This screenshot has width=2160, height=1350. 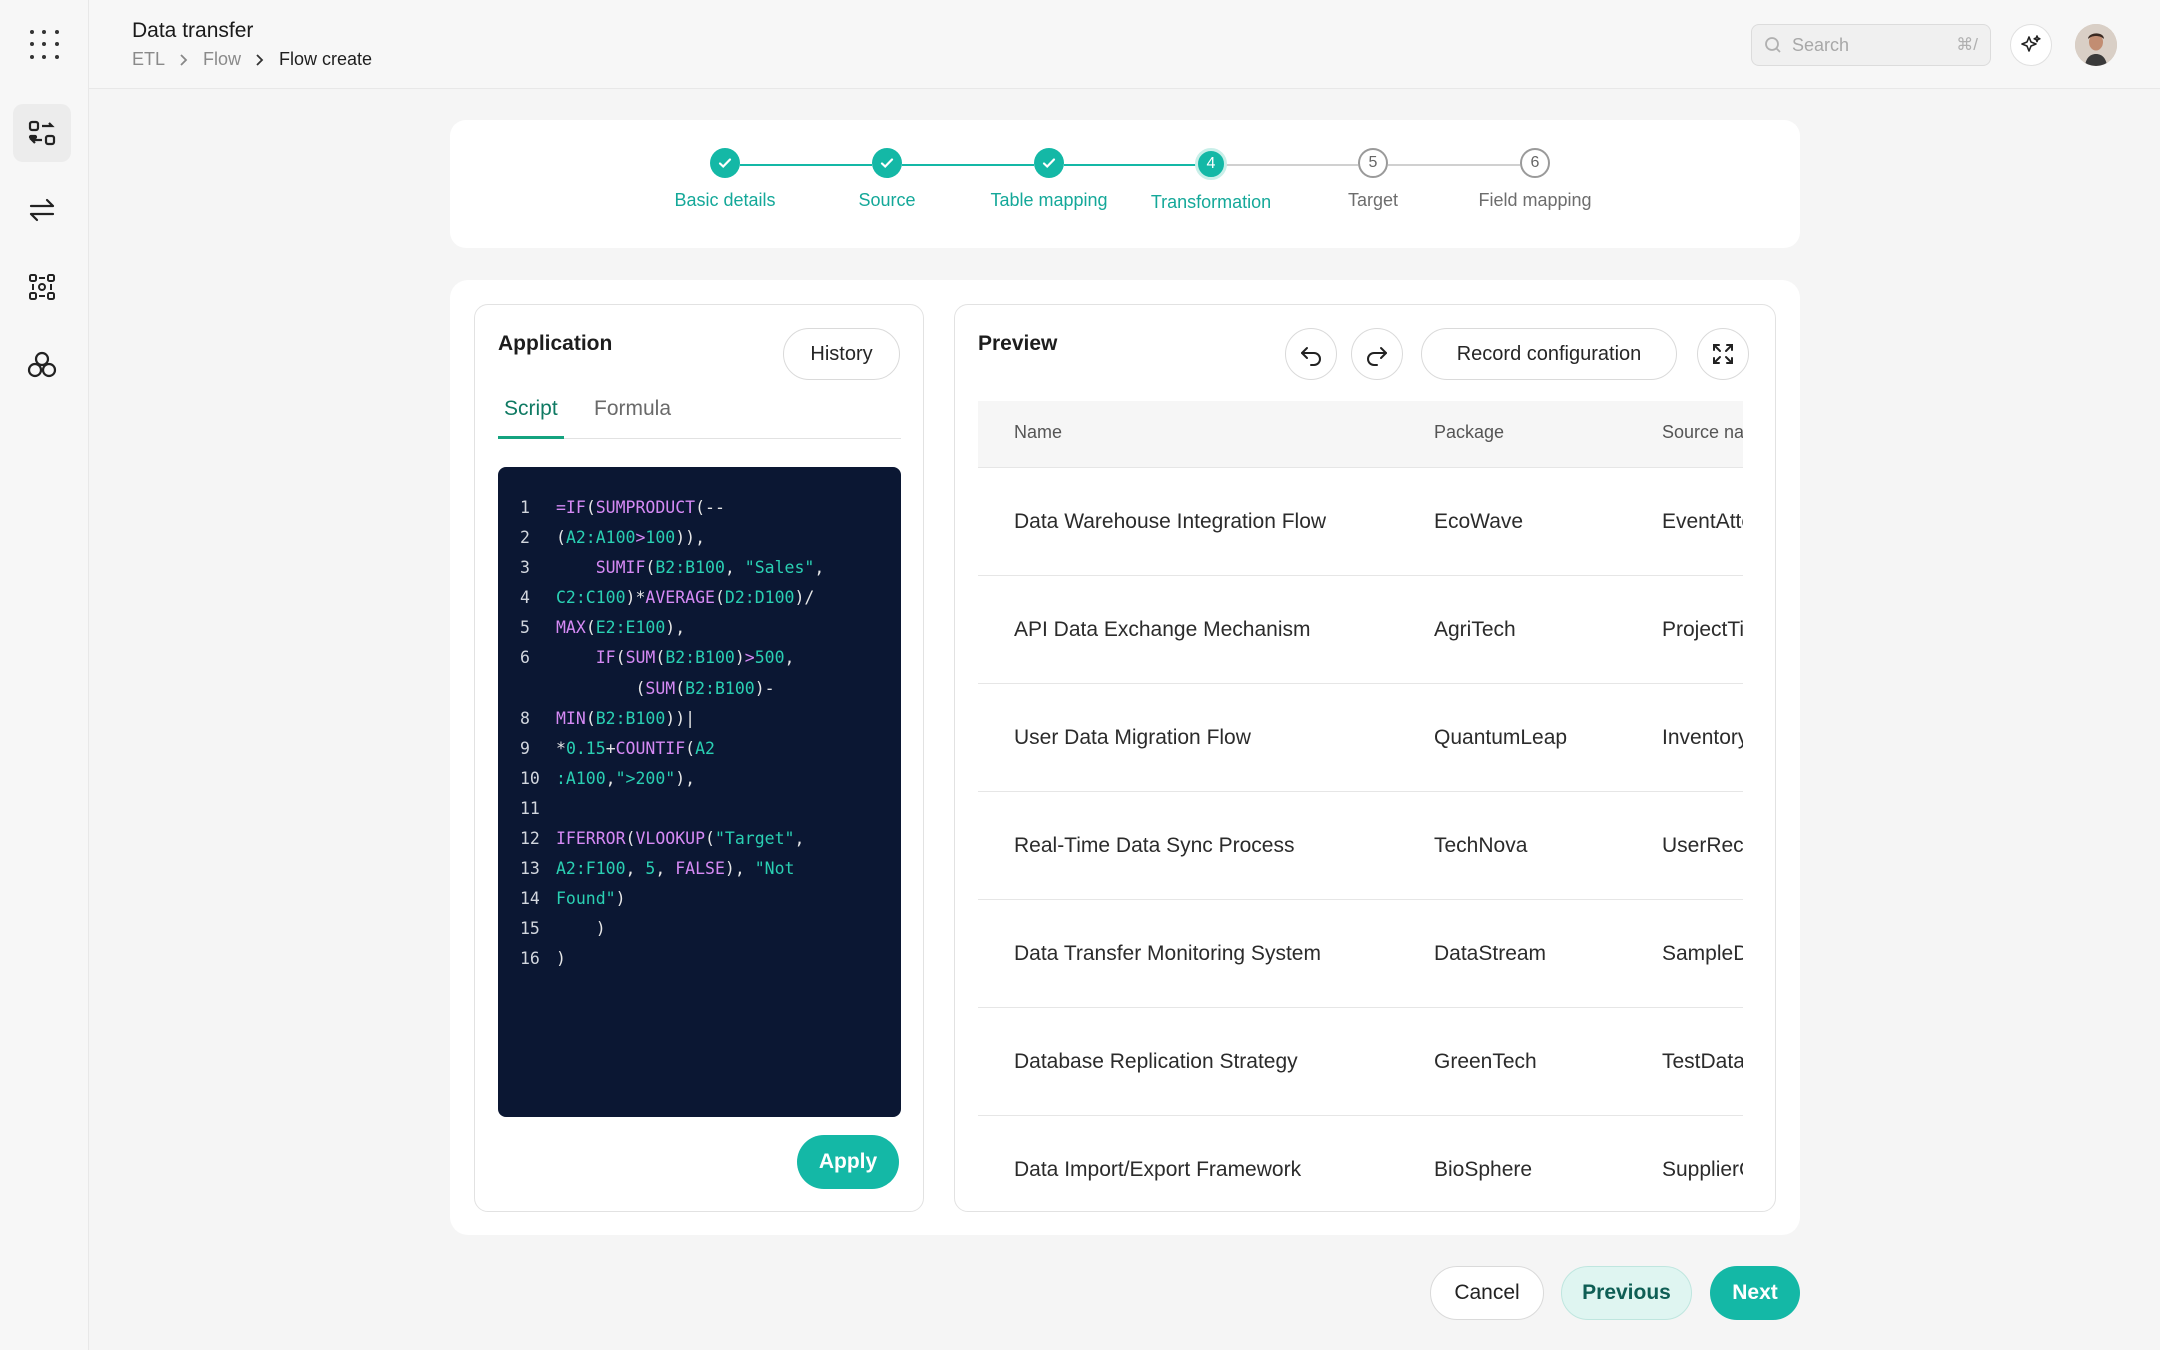 What do you see at coordinates (1132, 737) in the screenshot?
I see `cell-name: User Data Migration Flow` at bounding box center [1132, 737].